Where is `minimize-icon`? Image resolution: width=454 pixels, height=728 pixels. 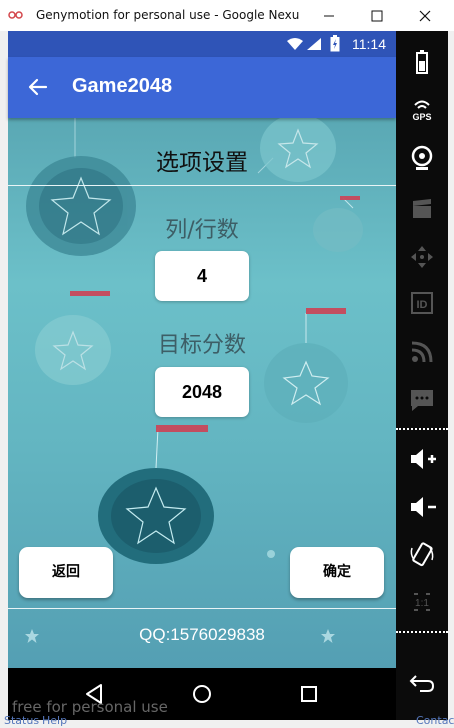 minimize-icon is located at coordinates (329, 16).